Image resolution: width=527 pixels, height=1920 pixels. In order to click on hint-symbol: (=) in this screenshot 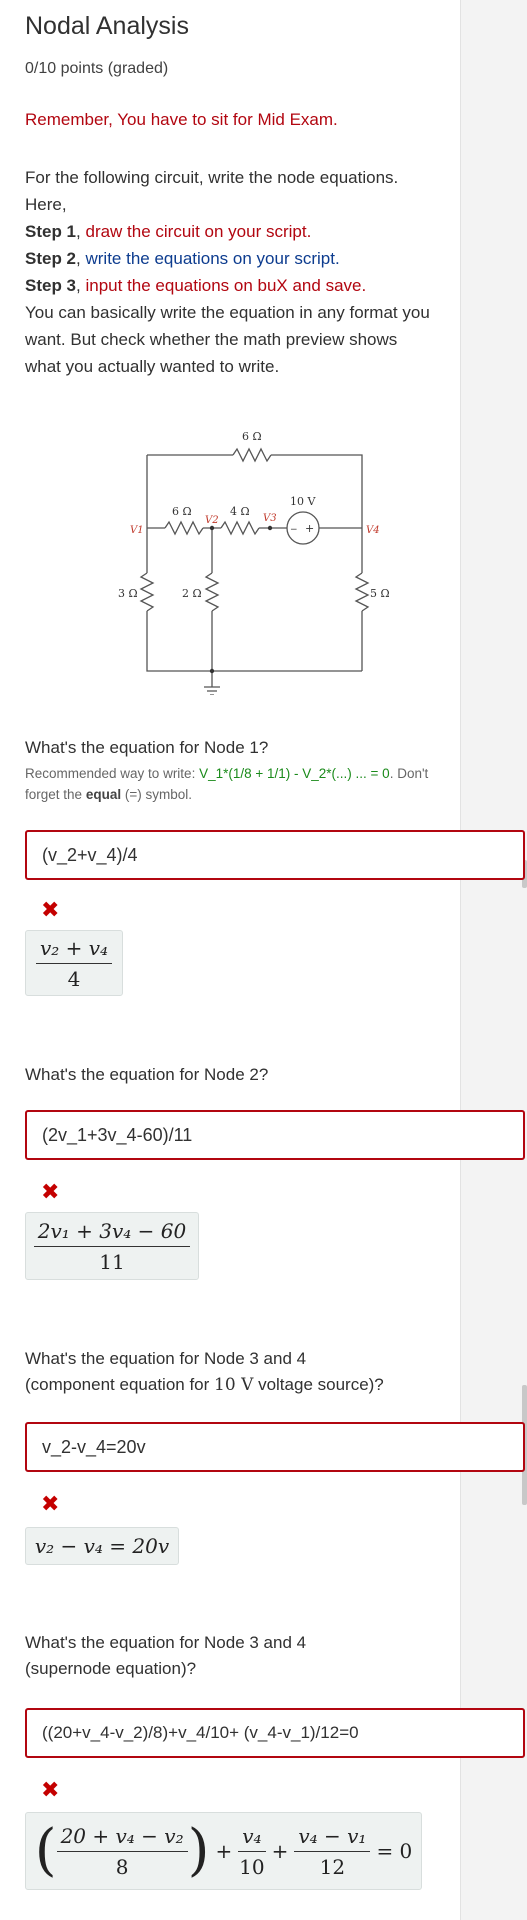, I will do `click(133, 794)`.